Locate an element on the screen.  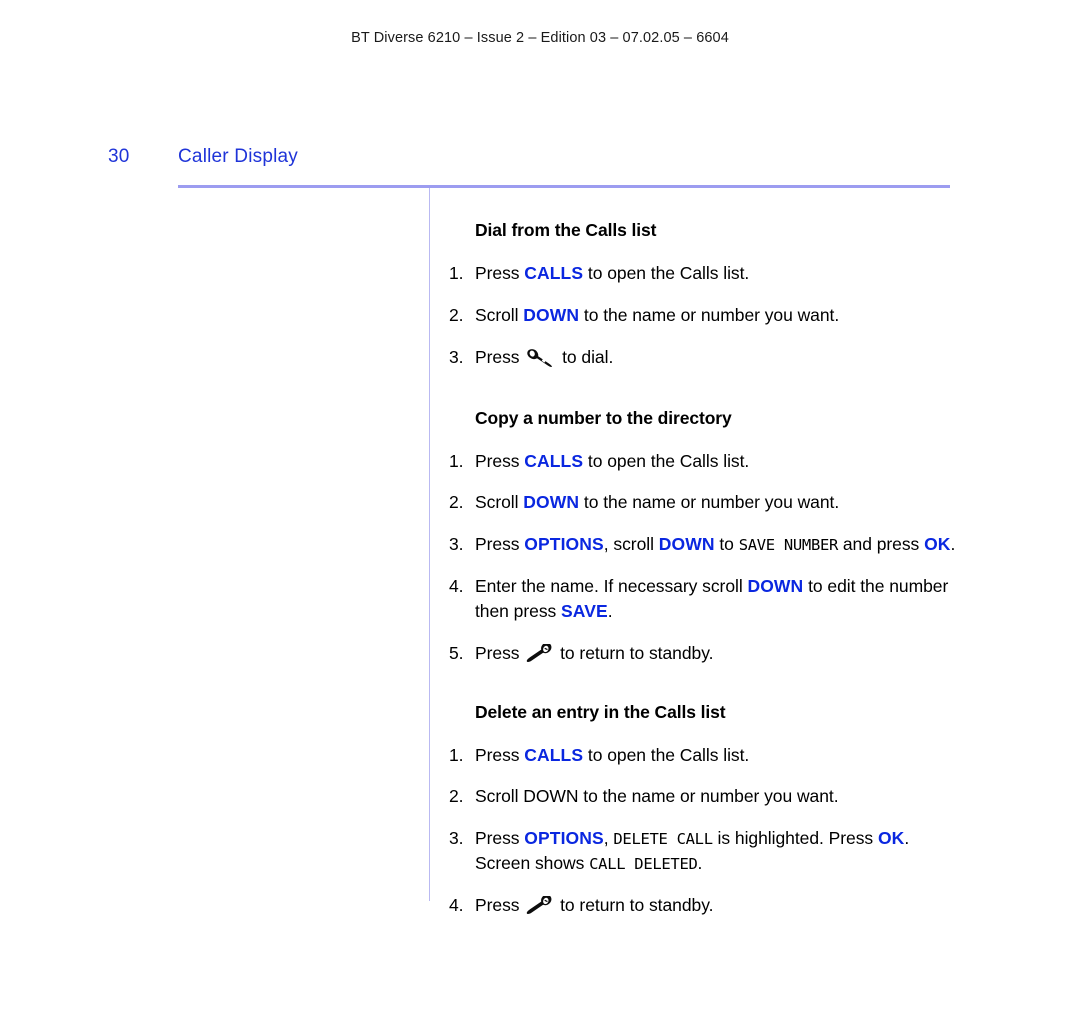
step-text: Enter the name. If necessary scroll is located at coordinates (611, 586).